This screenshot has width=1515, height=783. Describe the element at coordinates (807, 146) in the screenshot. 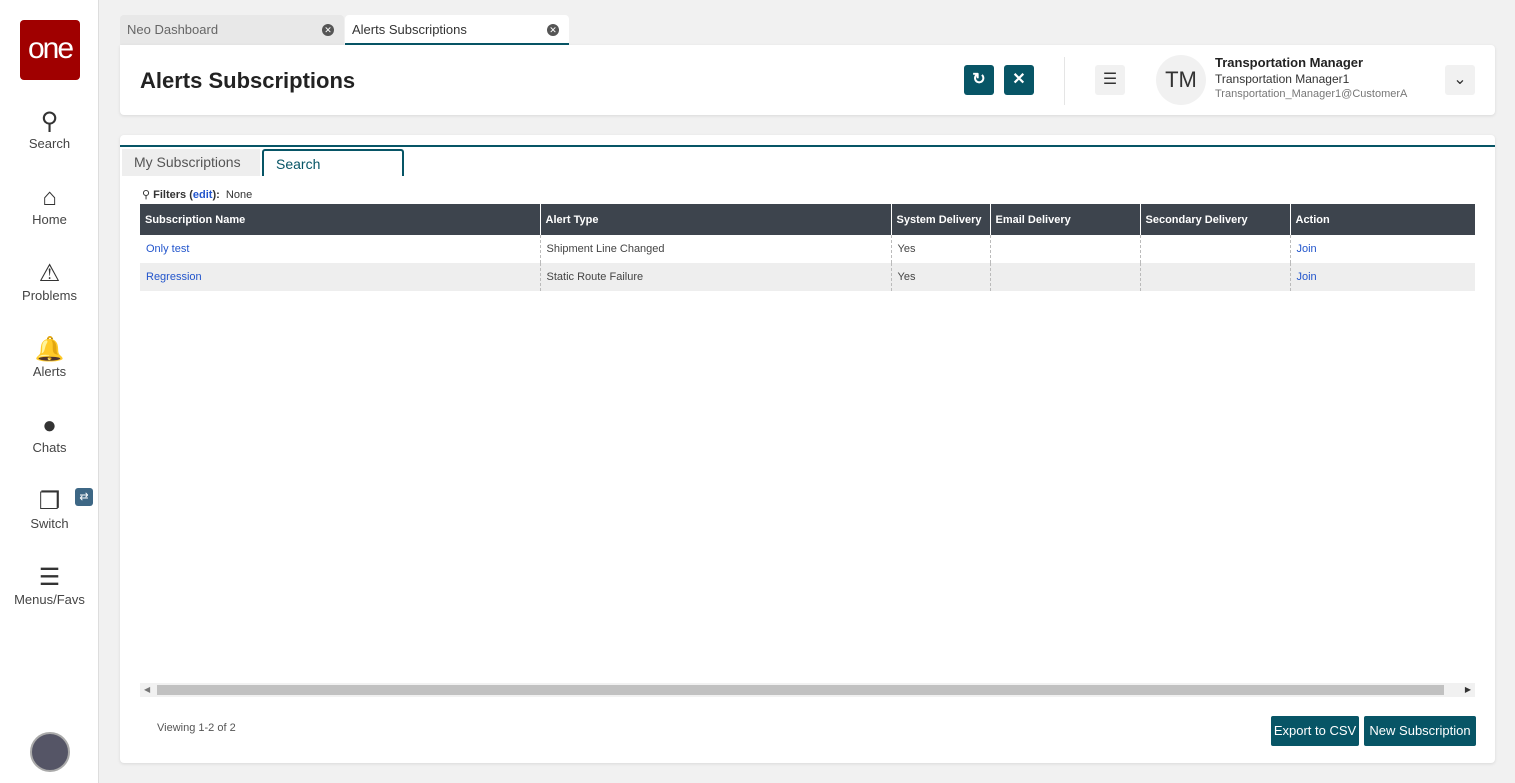

I see `accent-line` at that location.